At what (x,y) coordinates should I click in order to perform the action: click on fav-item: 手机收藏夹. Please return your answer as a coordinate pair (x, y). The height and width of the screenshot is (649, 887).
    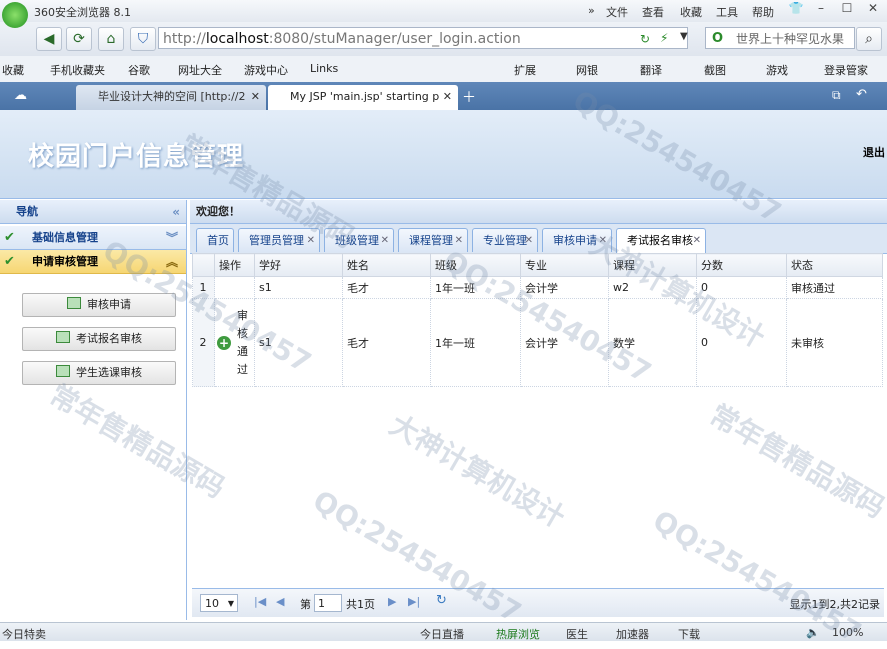
    Looking at the image, I should click on (77, 70).